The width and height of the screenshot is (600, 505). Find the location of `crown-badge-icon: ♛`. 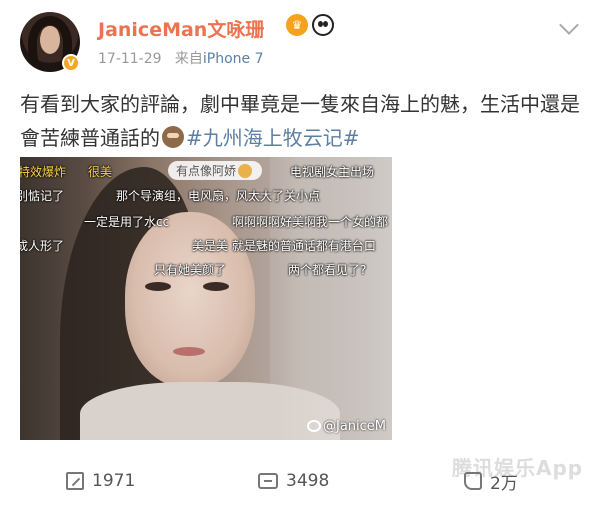

crown-badge-icon: ♛ is located at coordinates (297, 25).